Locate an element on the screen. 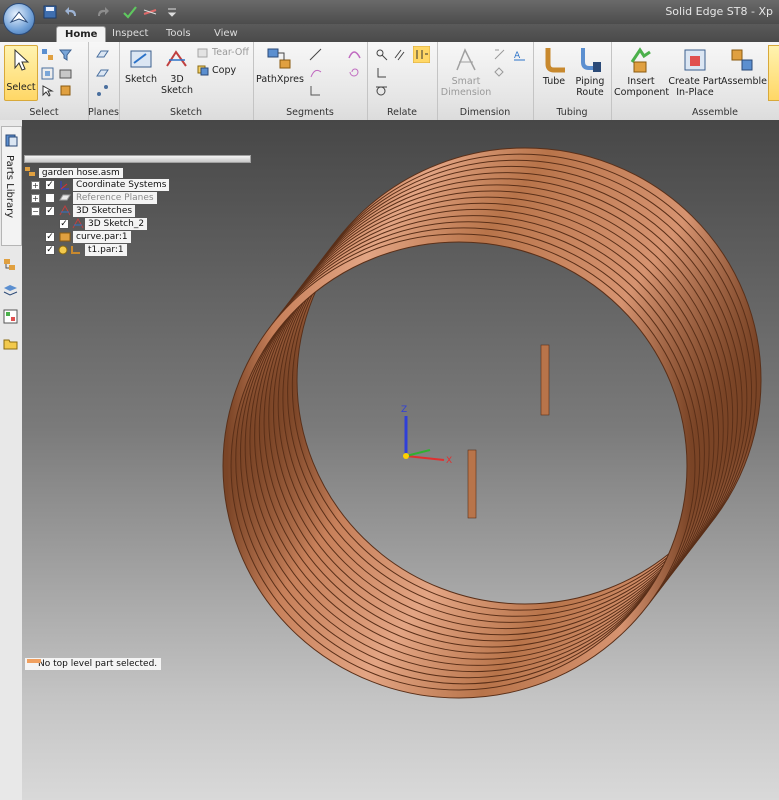 Image resolution: width=779 pixels, height=800 pixels. tab-home: Home is located at coordinates (81, 34).